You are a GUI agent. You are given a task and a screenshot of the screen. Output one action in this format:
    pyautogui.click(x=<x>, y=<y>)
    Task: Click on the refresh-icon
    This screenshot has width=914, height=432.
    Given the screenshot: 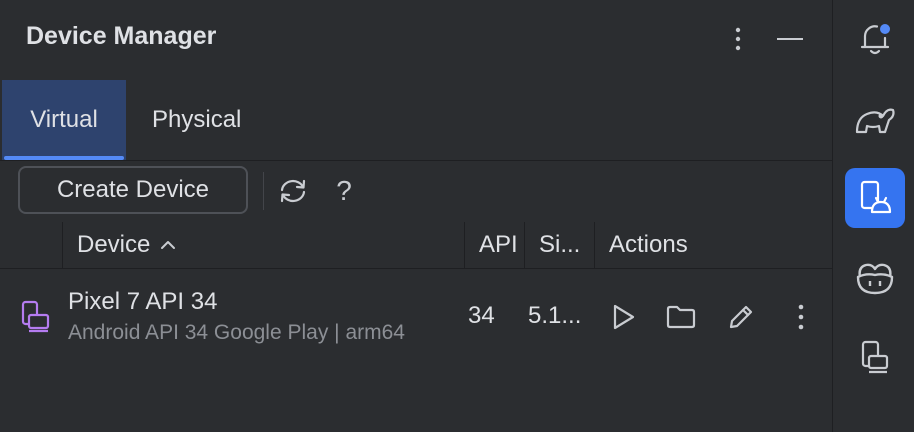 What is the action you would take?
    pyautogui.click(x=293, y=191)
    